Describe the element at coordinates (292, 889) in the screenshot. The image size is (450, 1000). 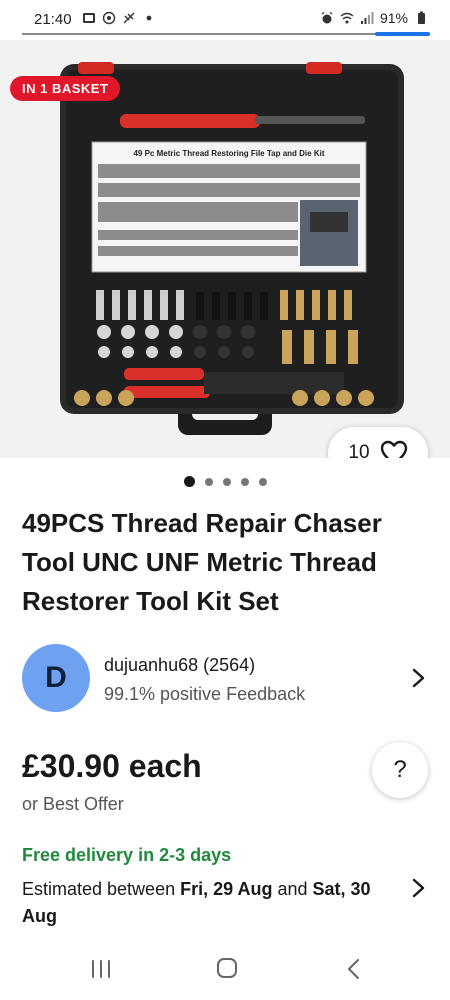
I see `estimate-join: and` at that location.